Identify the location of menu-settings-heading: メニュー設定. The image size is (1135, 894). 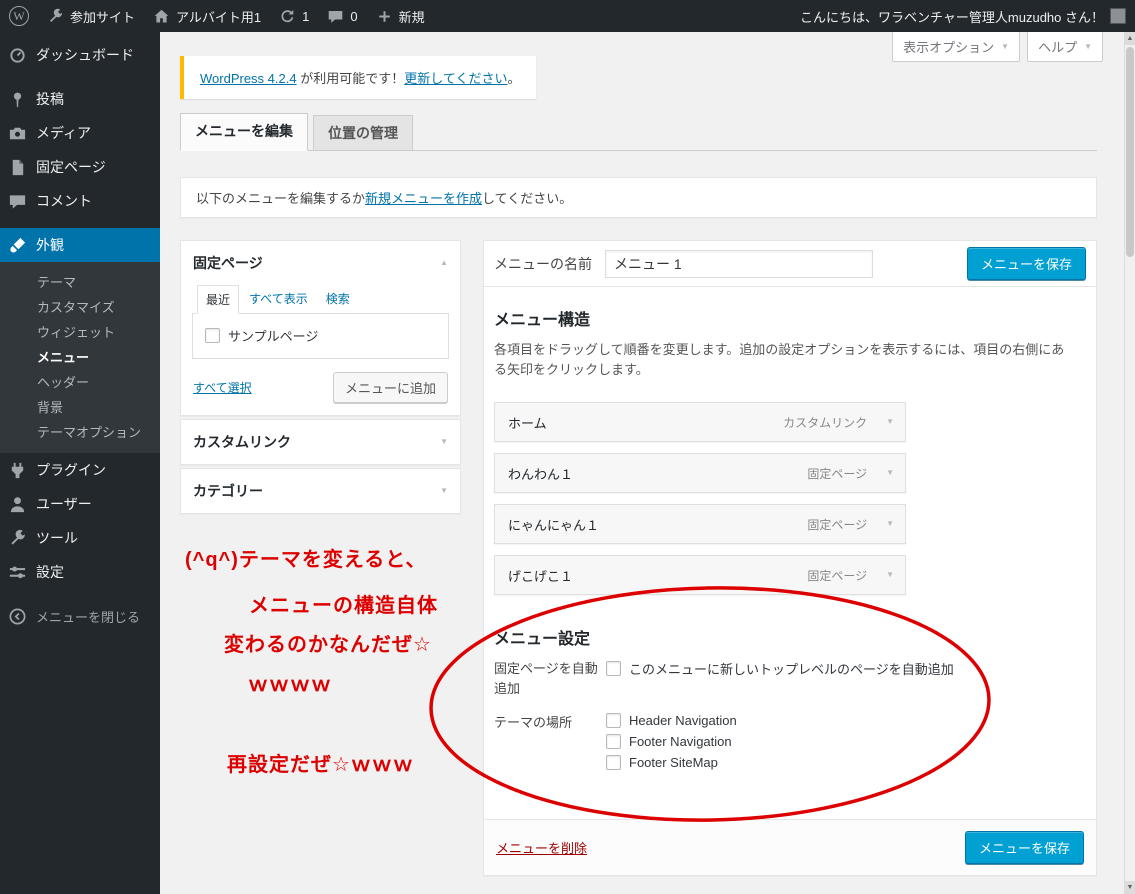
(542, 640).